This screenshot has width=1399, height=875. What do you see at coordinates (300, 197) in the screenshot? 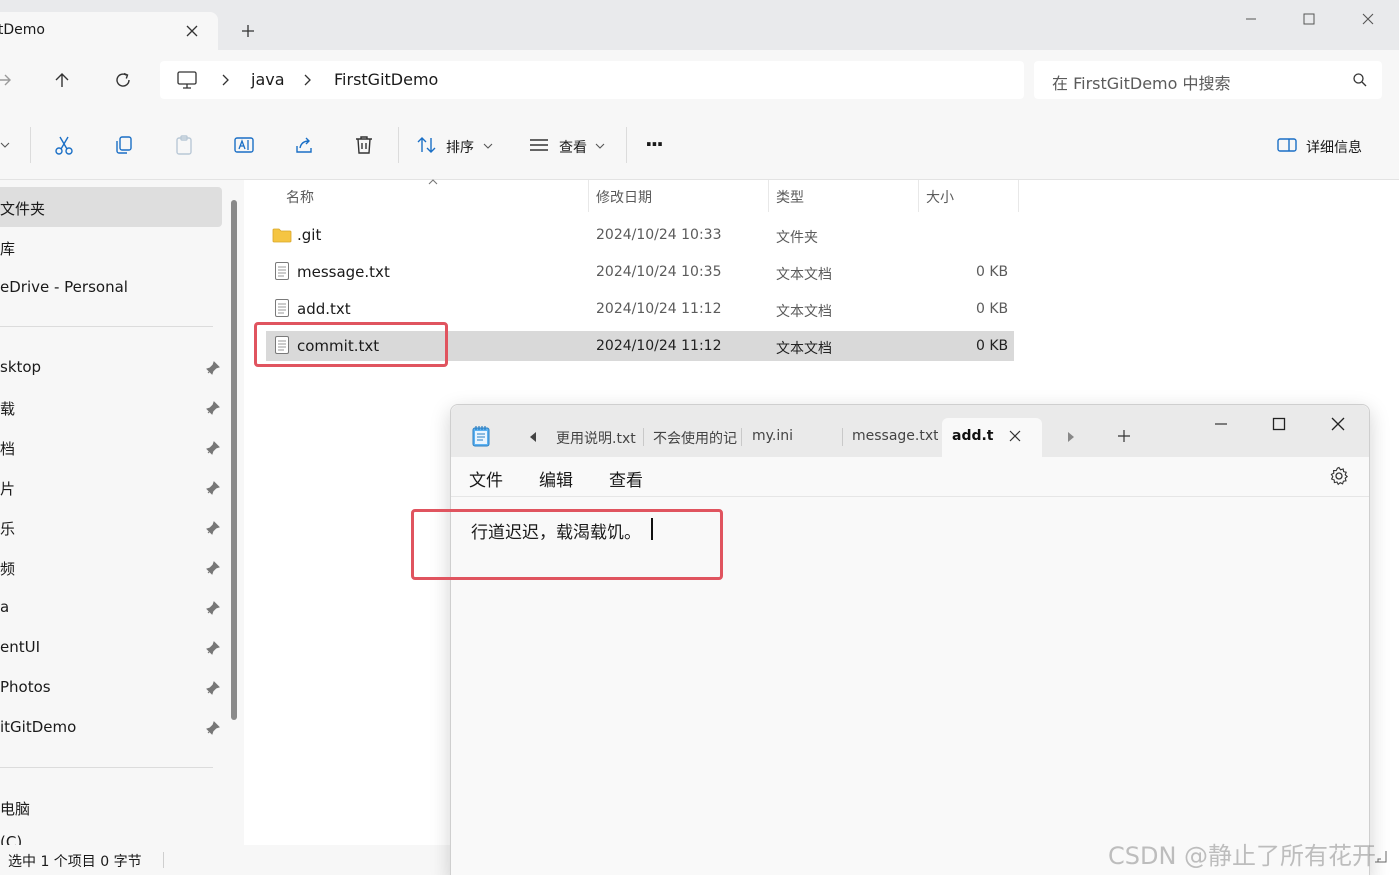
I see `column-header-name: 名称` at bounding box center [300, 197].